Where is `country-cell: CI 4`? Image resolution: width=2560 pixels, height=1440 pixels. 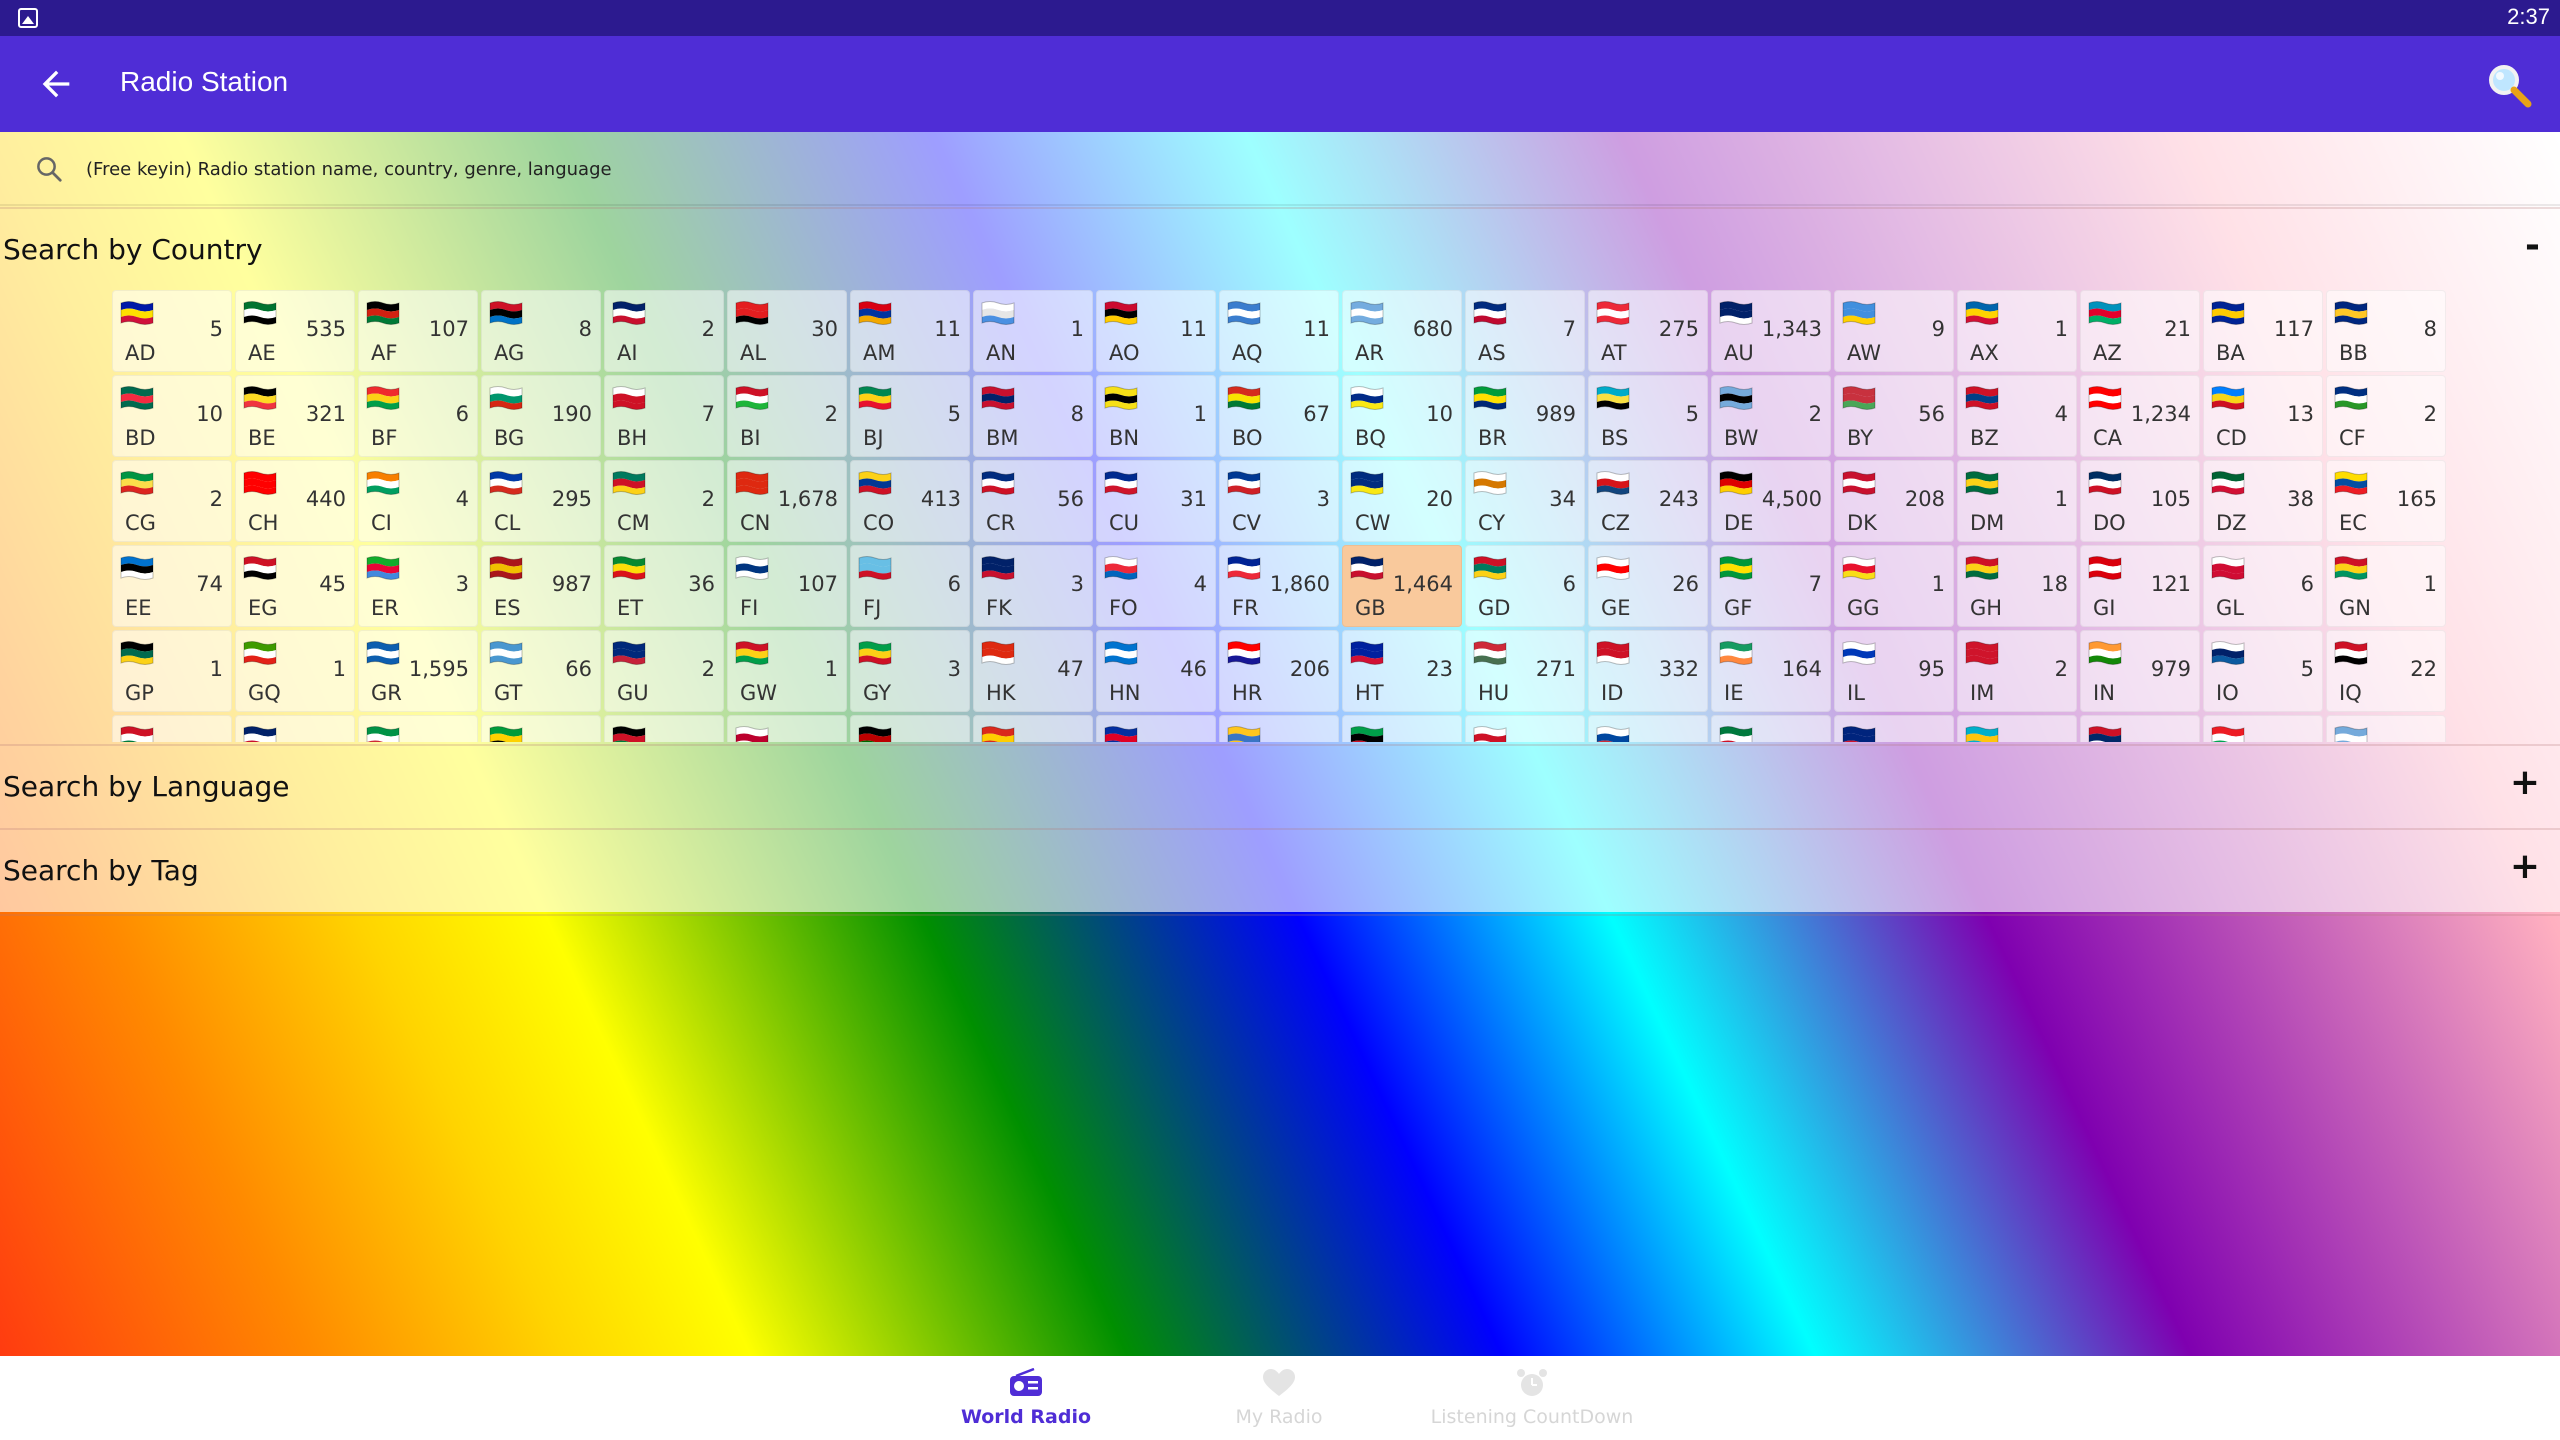 country-cell: CI 4 is located at coordinates (418, 501).